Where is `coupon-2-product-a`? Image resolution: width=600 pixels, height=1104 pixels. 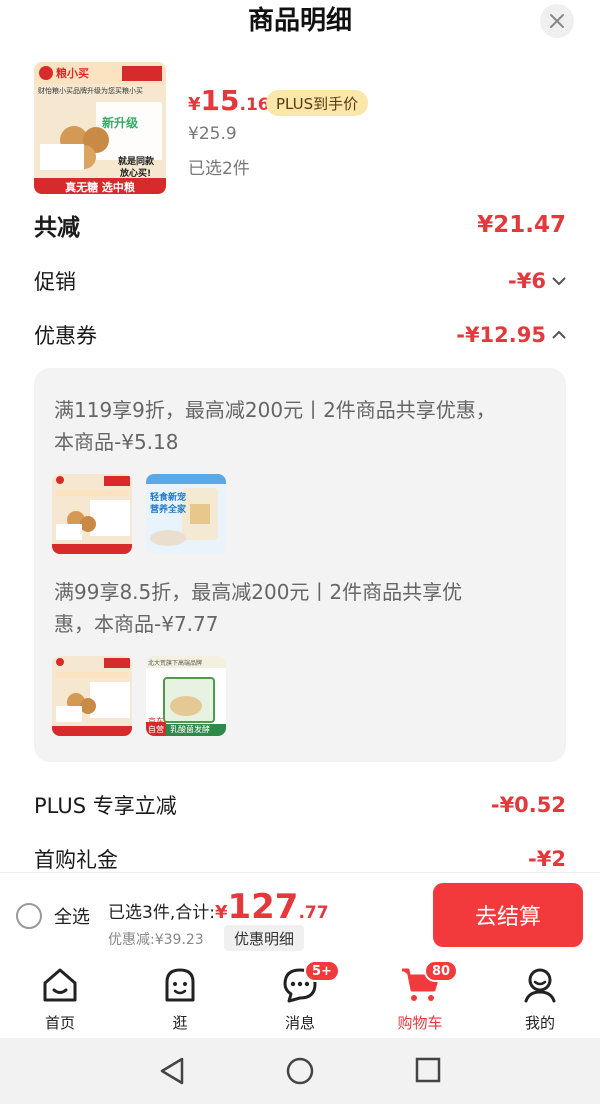 coupon-2-product-a is located at coordinates (92, 696).